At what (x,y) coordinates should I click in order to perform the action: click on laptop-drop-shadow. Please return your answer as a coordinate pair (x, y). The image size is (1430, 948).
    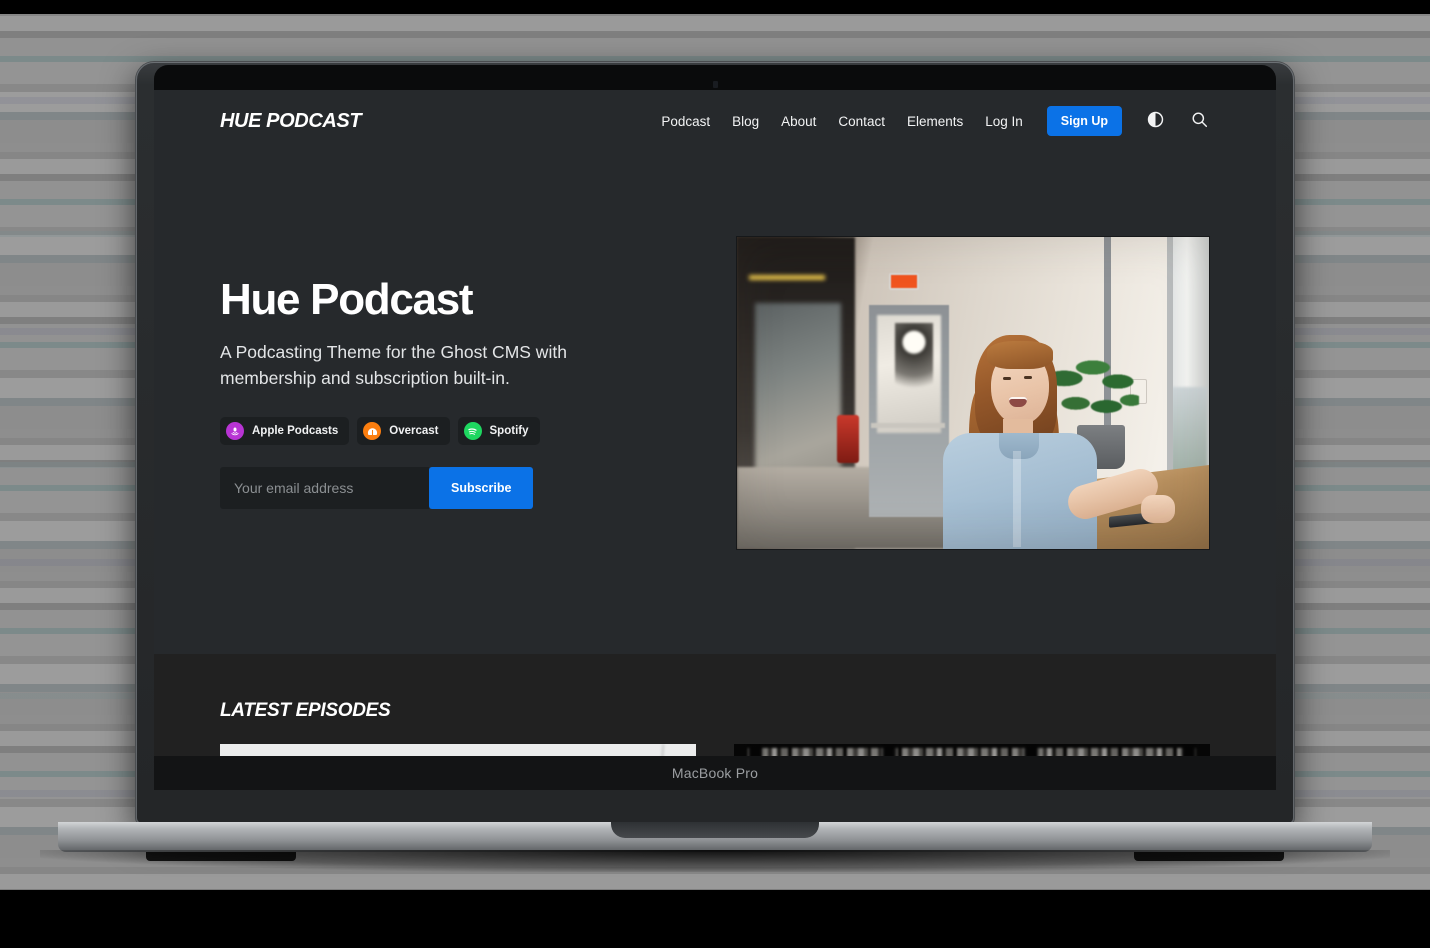
    Looking at the image, I should click on (715, 861).